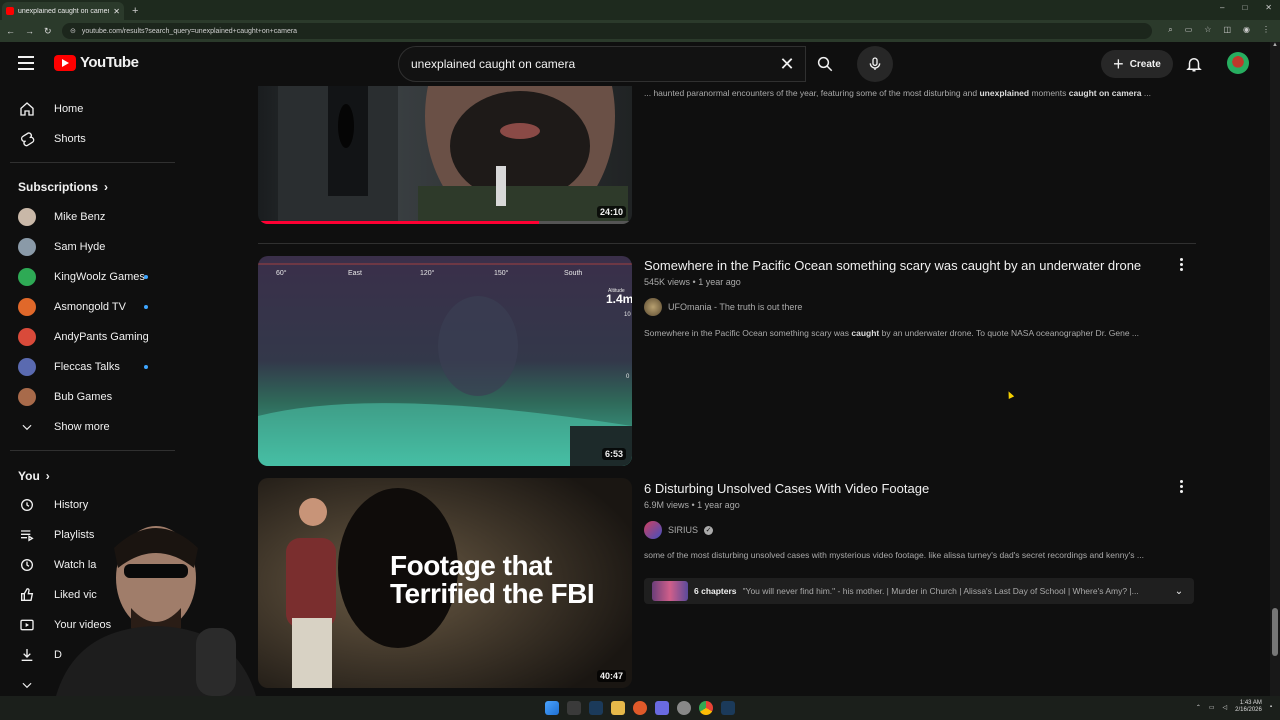  What do you see at coordinates (101, 337) in the screenshot?
I see `subscription-label: AndyPants Gaming` at bounding box center [101, 337].